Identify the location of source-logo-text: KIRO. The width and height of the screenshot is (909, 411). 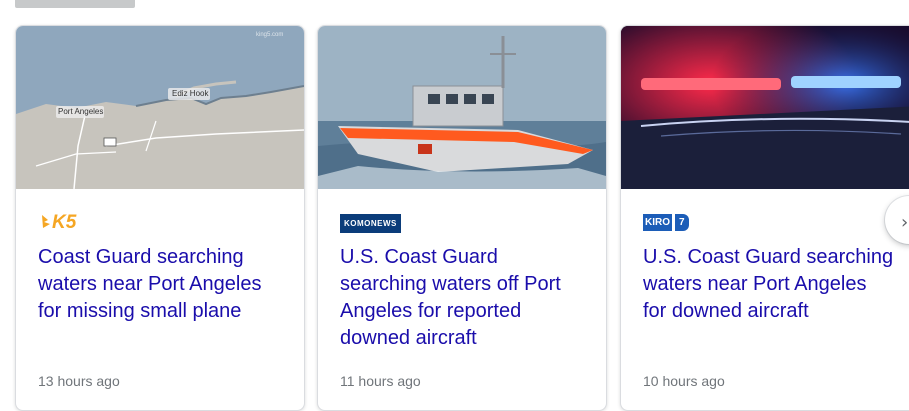
(657, 222).